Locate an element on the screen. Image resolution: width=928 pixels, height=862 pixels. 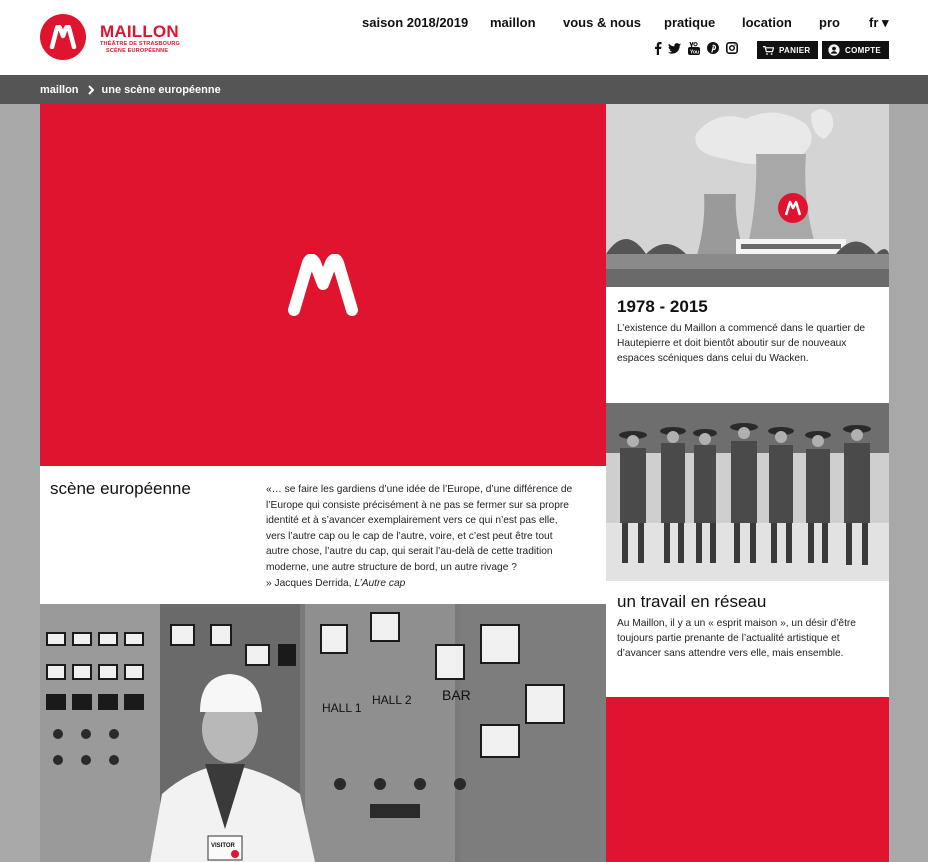
nav-item-saison: saison 2018/2019 is located at coordinates (415, 22).